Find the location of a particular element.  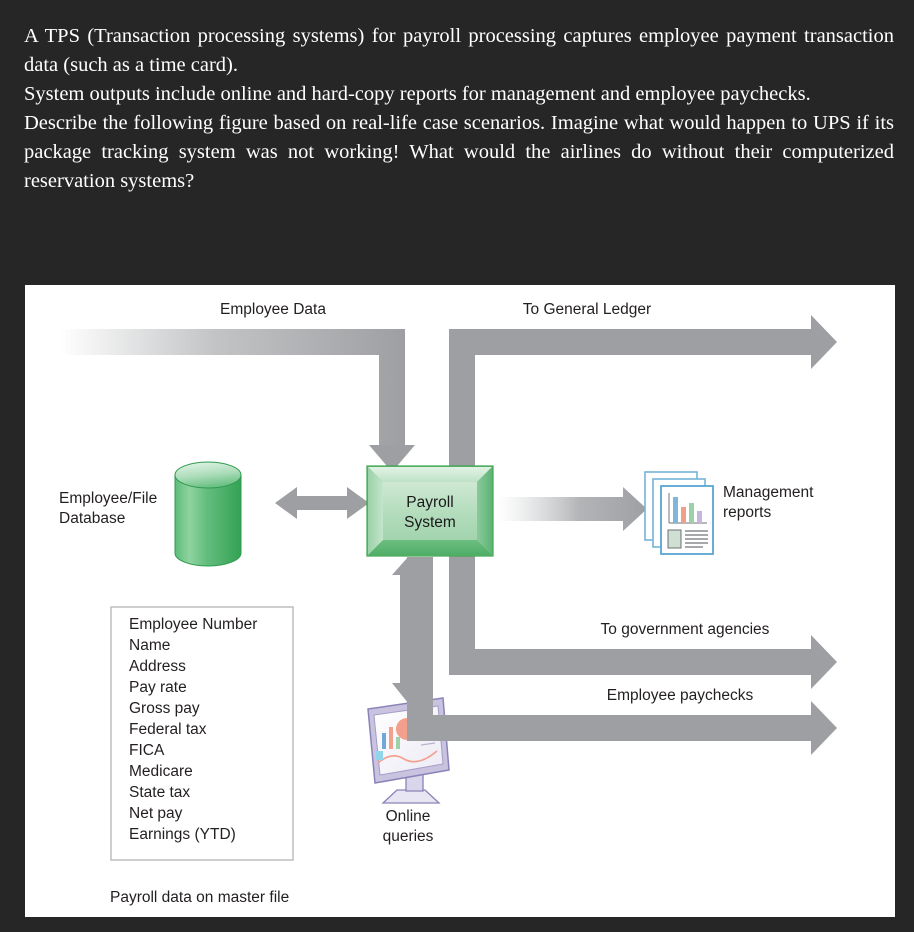

flow-to-government-agencies: To government agencies is located at coordinates (643, 623).